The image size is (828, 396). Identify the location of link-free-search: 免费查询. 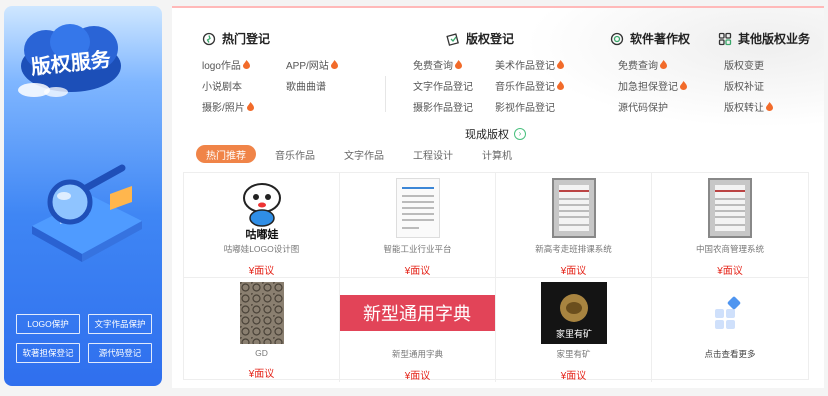
(454, 64).